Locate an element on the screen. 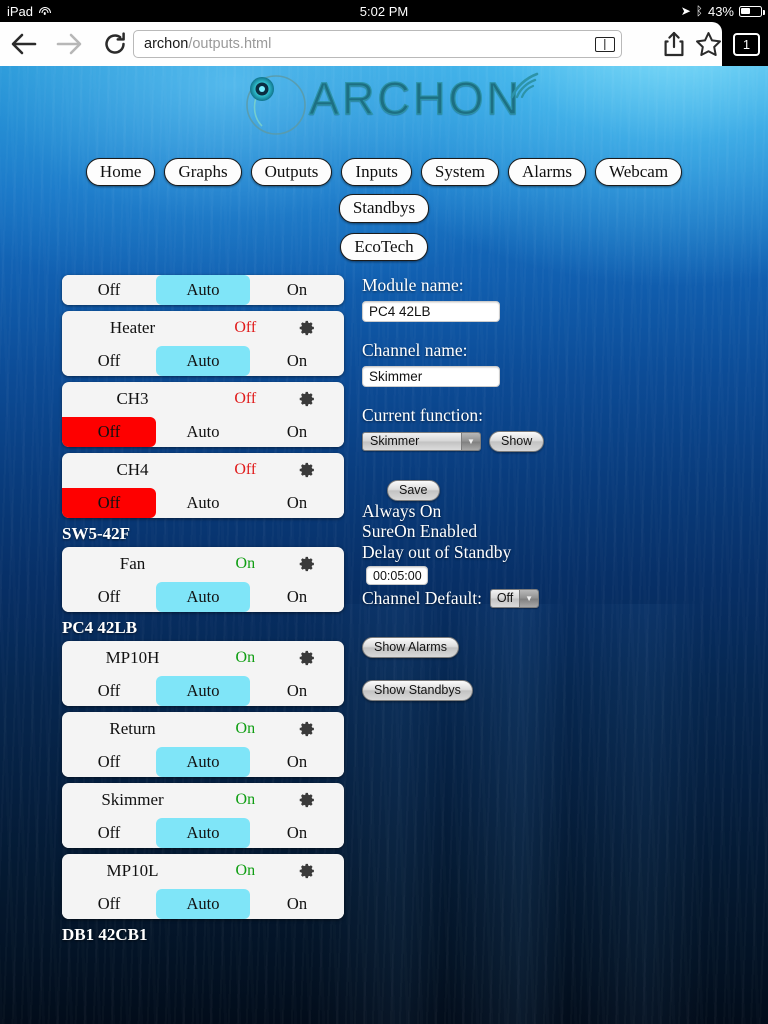  output-card: CH4 Off Off Auto On is located at coordinates (203, 485).